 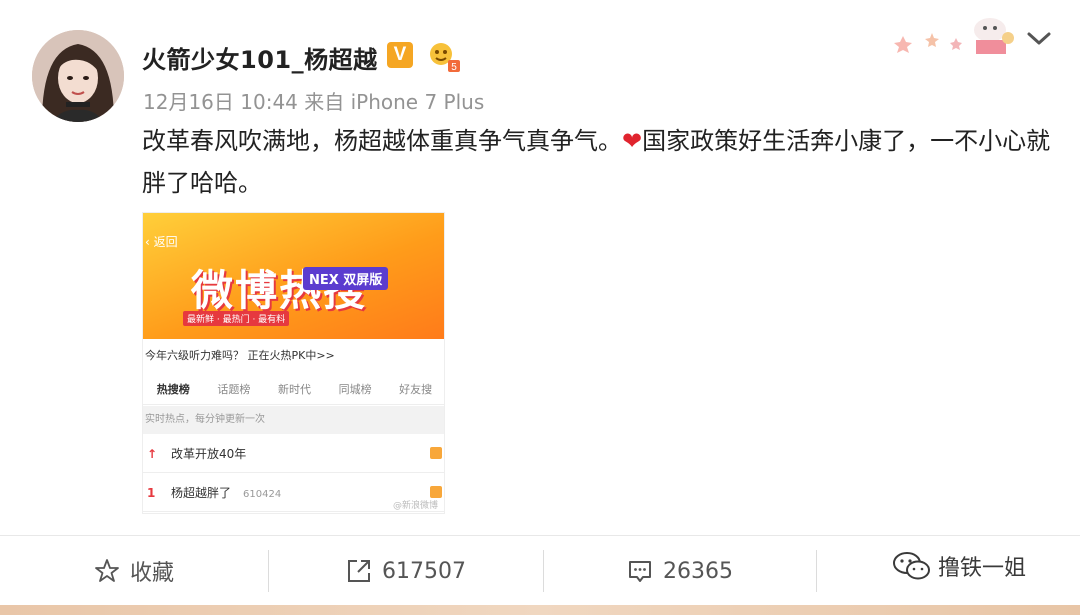 I want to click on wechat-icon, so click(x=911, y=566).